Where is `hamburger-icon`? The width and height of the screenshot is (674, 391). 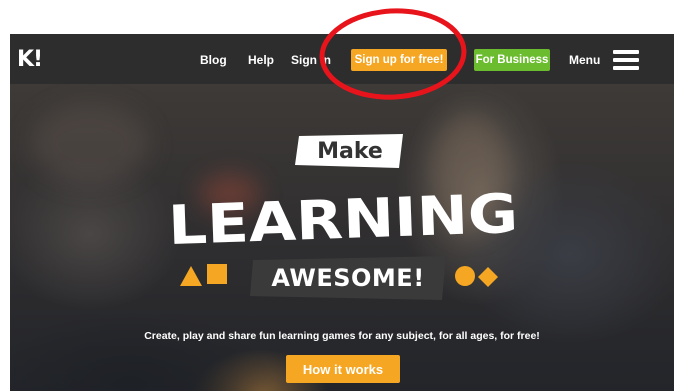
hamburger-icon is located at coordinates (626, 60).